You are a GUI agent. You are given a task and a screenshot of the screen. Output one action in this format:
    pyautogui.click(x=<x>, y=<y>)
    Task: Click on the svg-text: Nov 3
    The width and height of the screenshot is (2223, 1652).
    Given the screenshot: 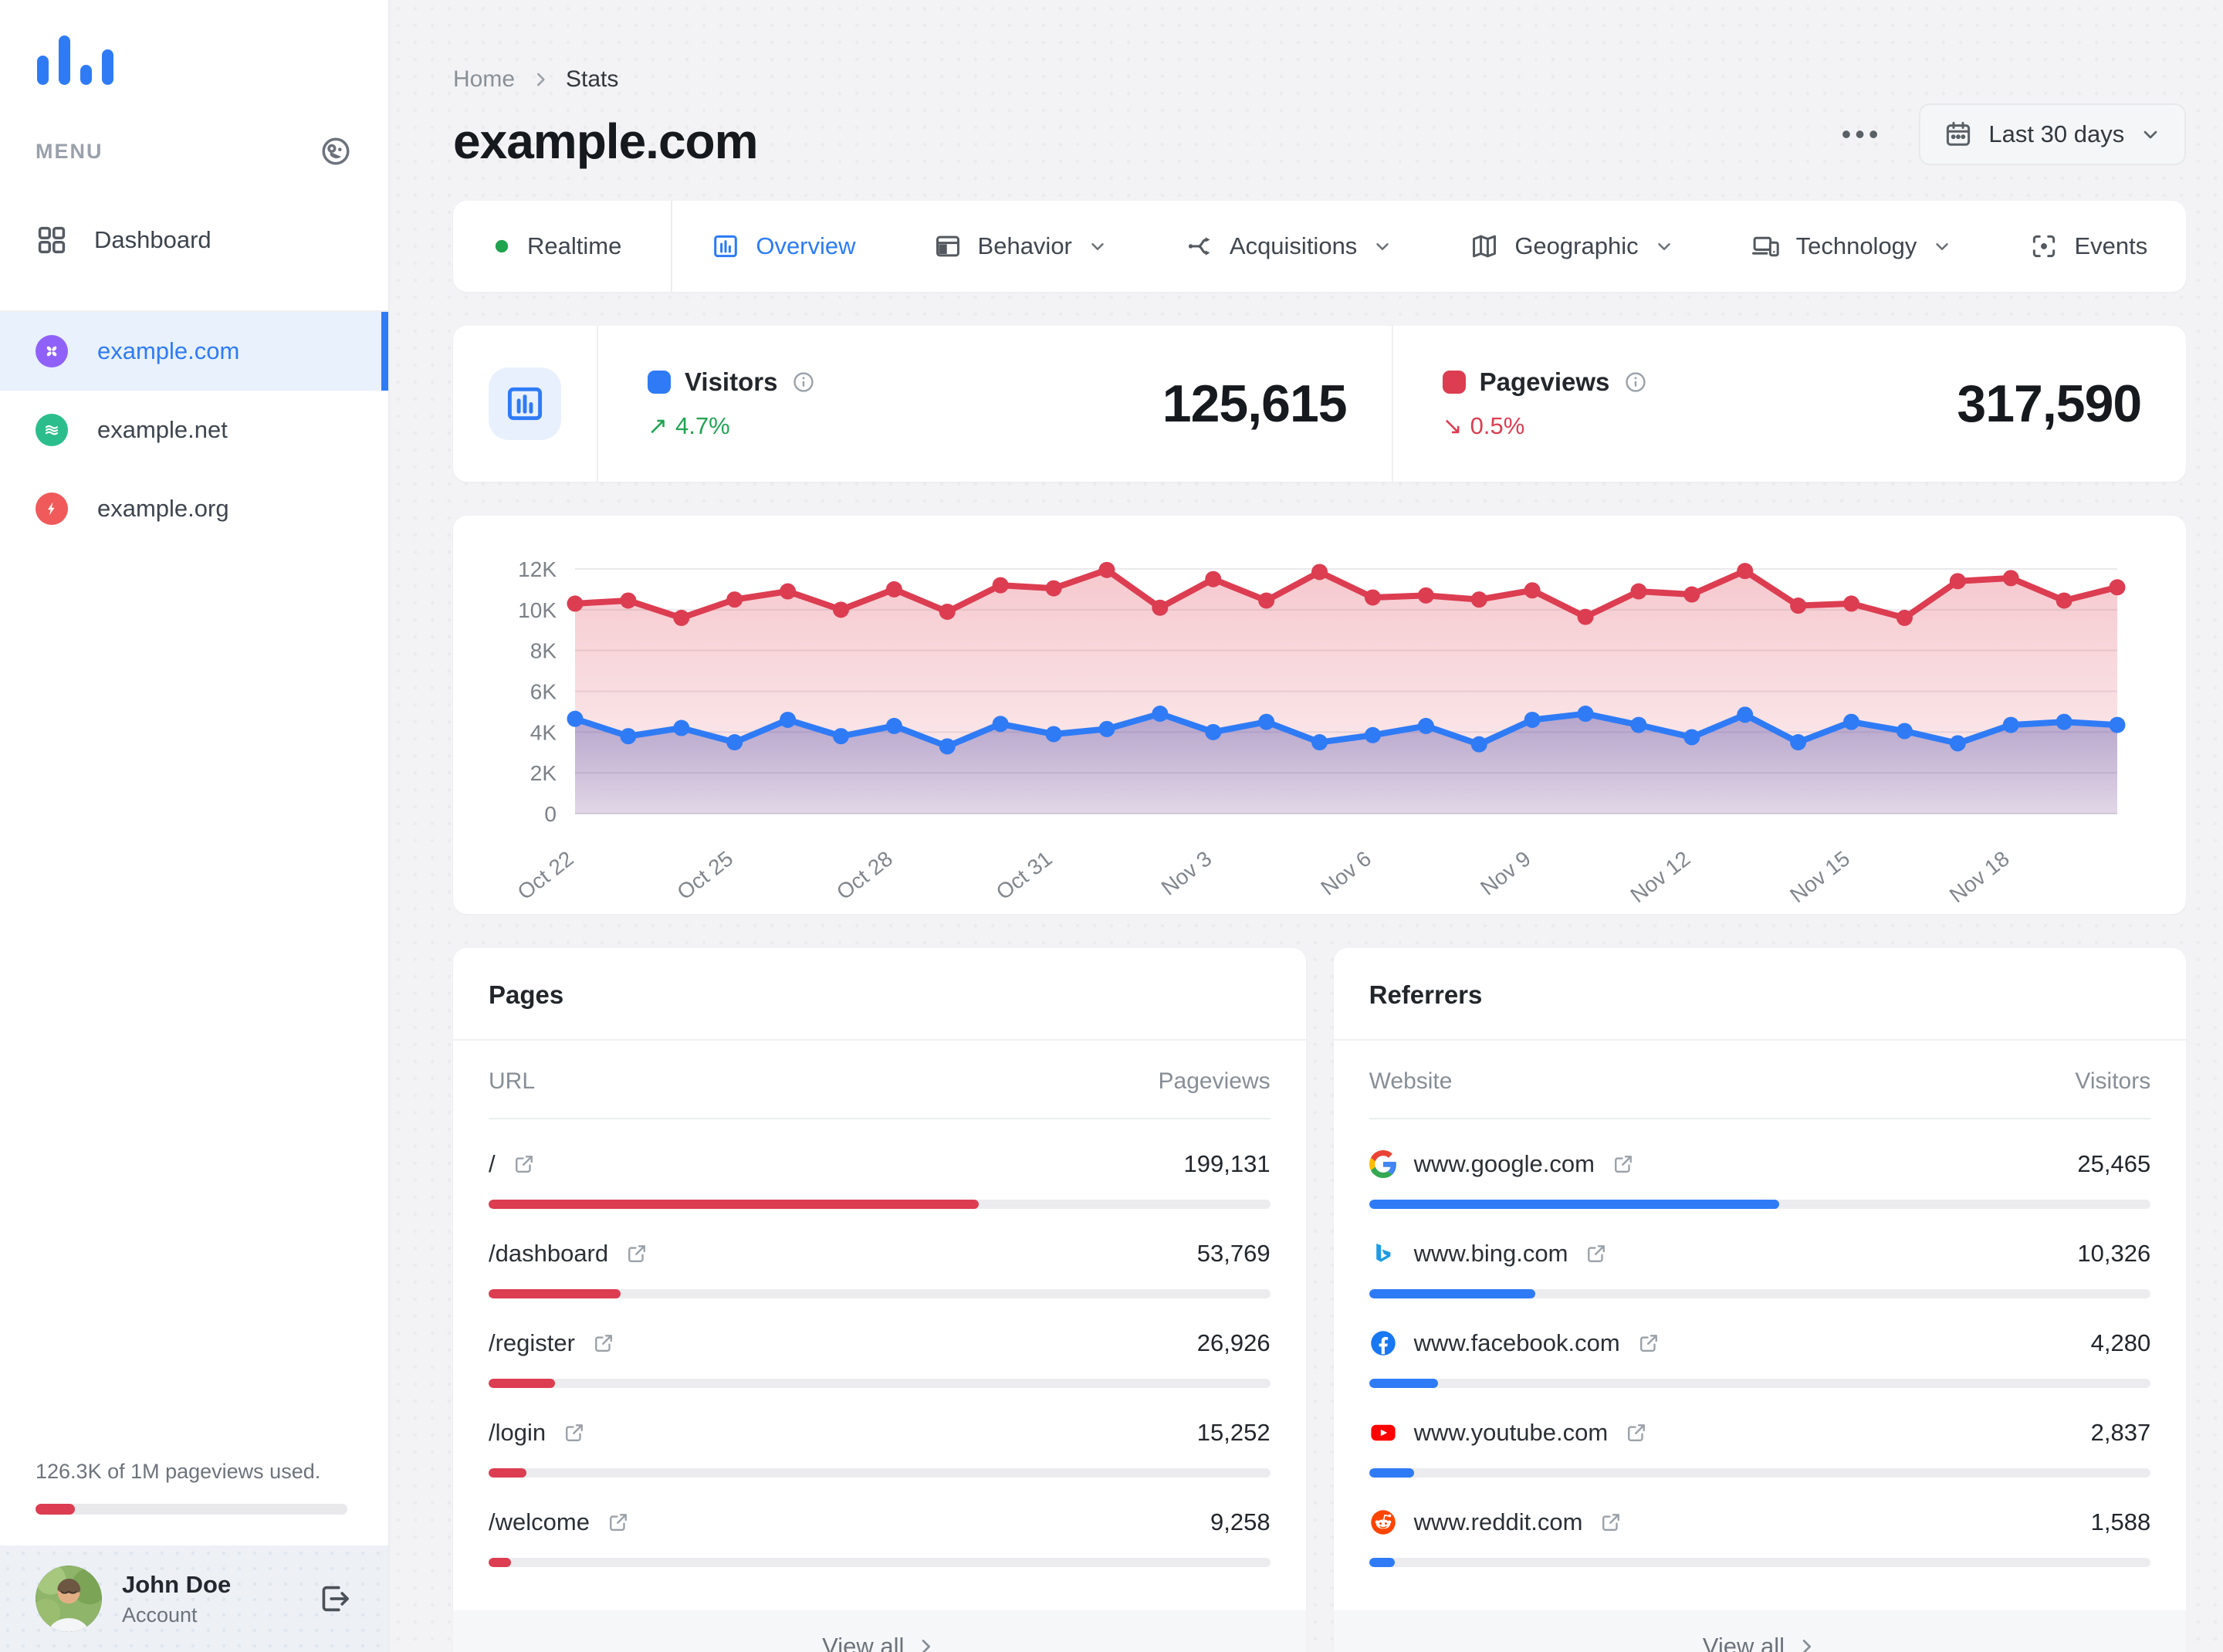 What is the action you would take?
    pyautogui.click(x=1186, y=872)
    